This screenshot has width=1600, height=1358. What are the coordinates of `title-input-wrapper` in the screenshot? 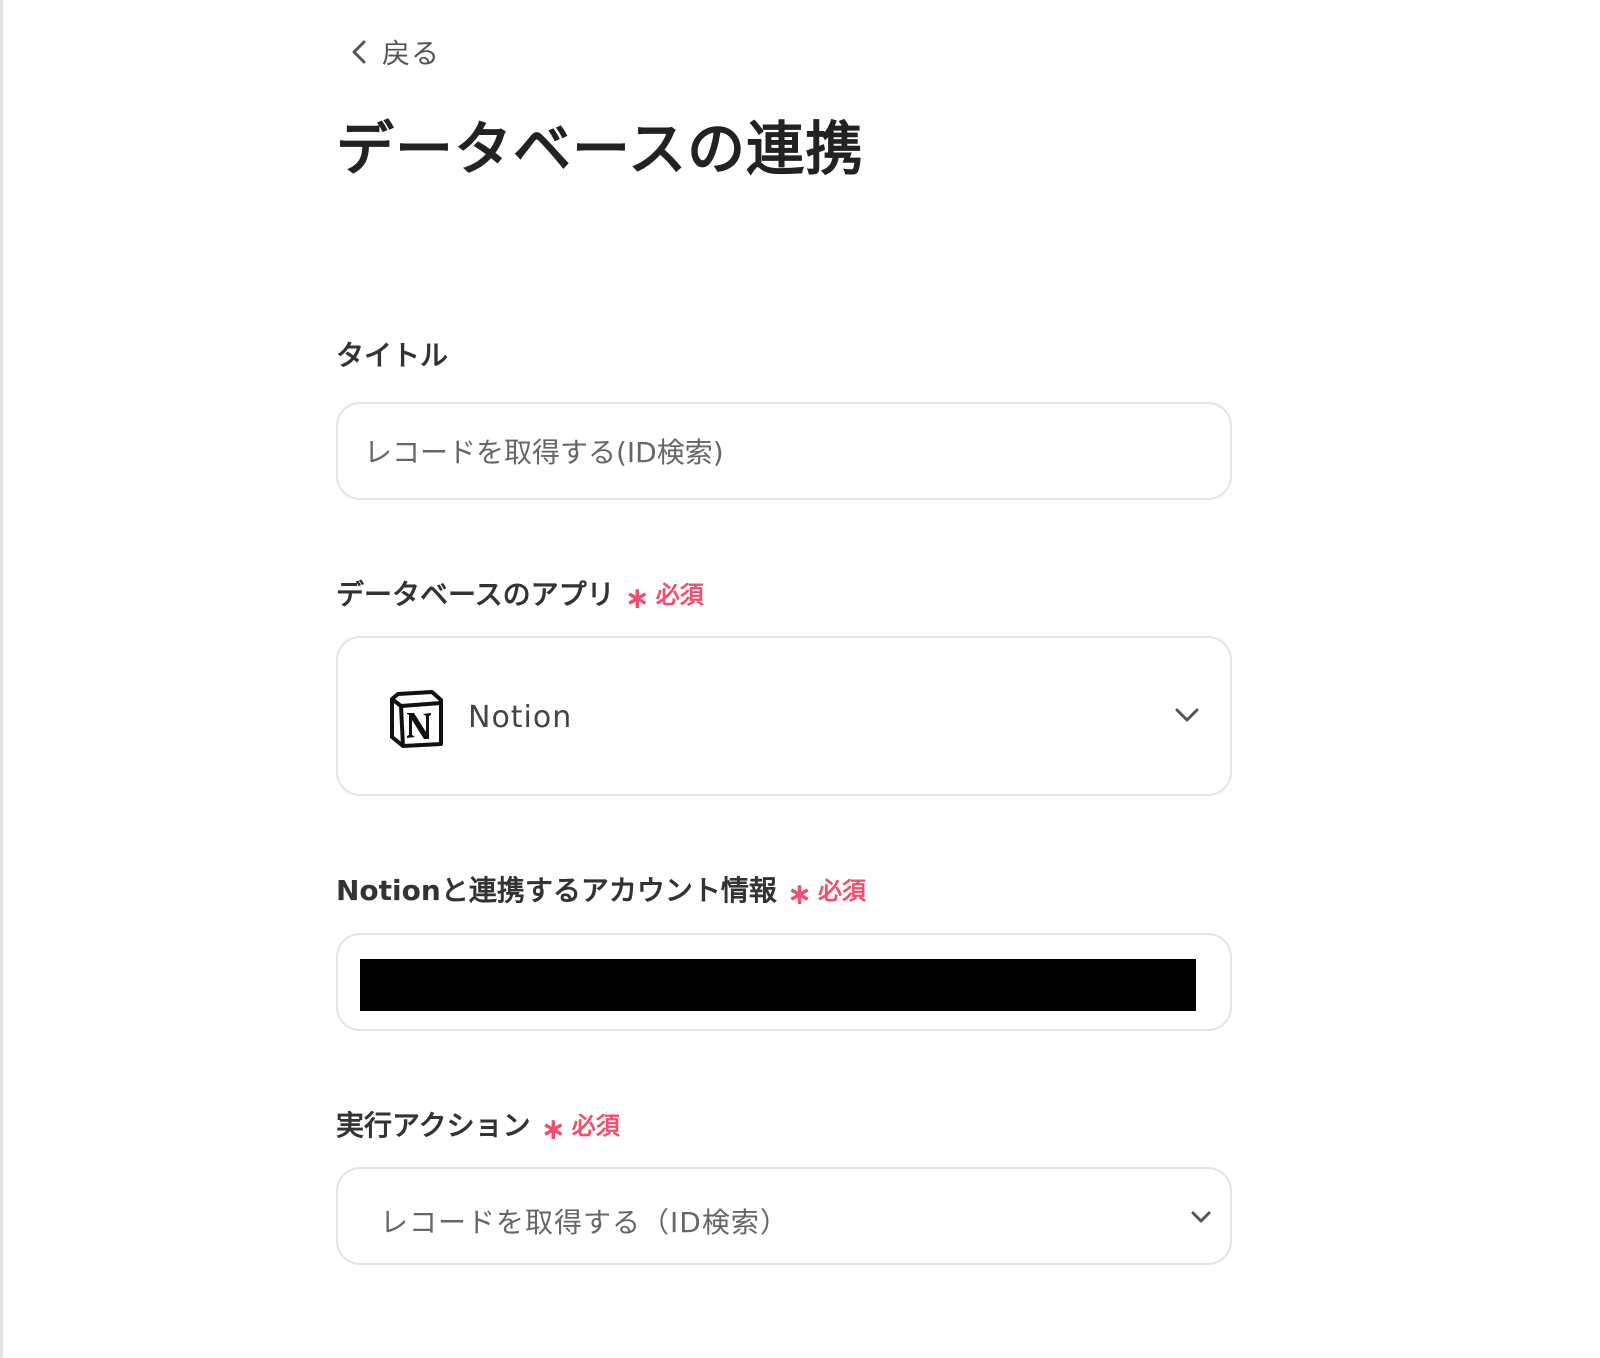 It's located at (784, 451).